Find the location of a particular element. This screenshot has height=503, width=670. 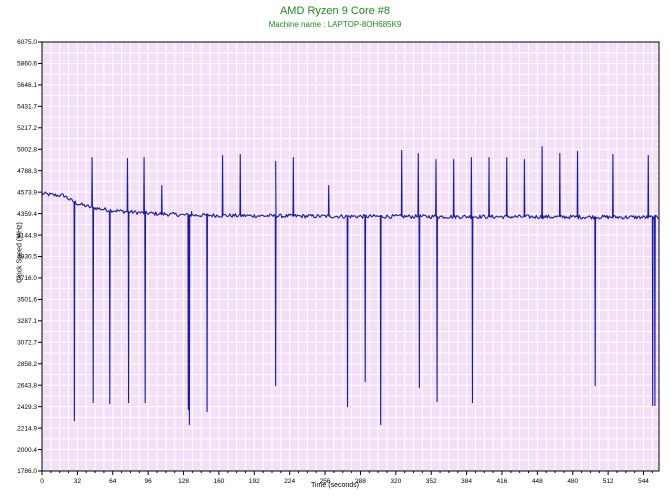

y-tick-label: 3287.1 is located at coordinates (27, 321).